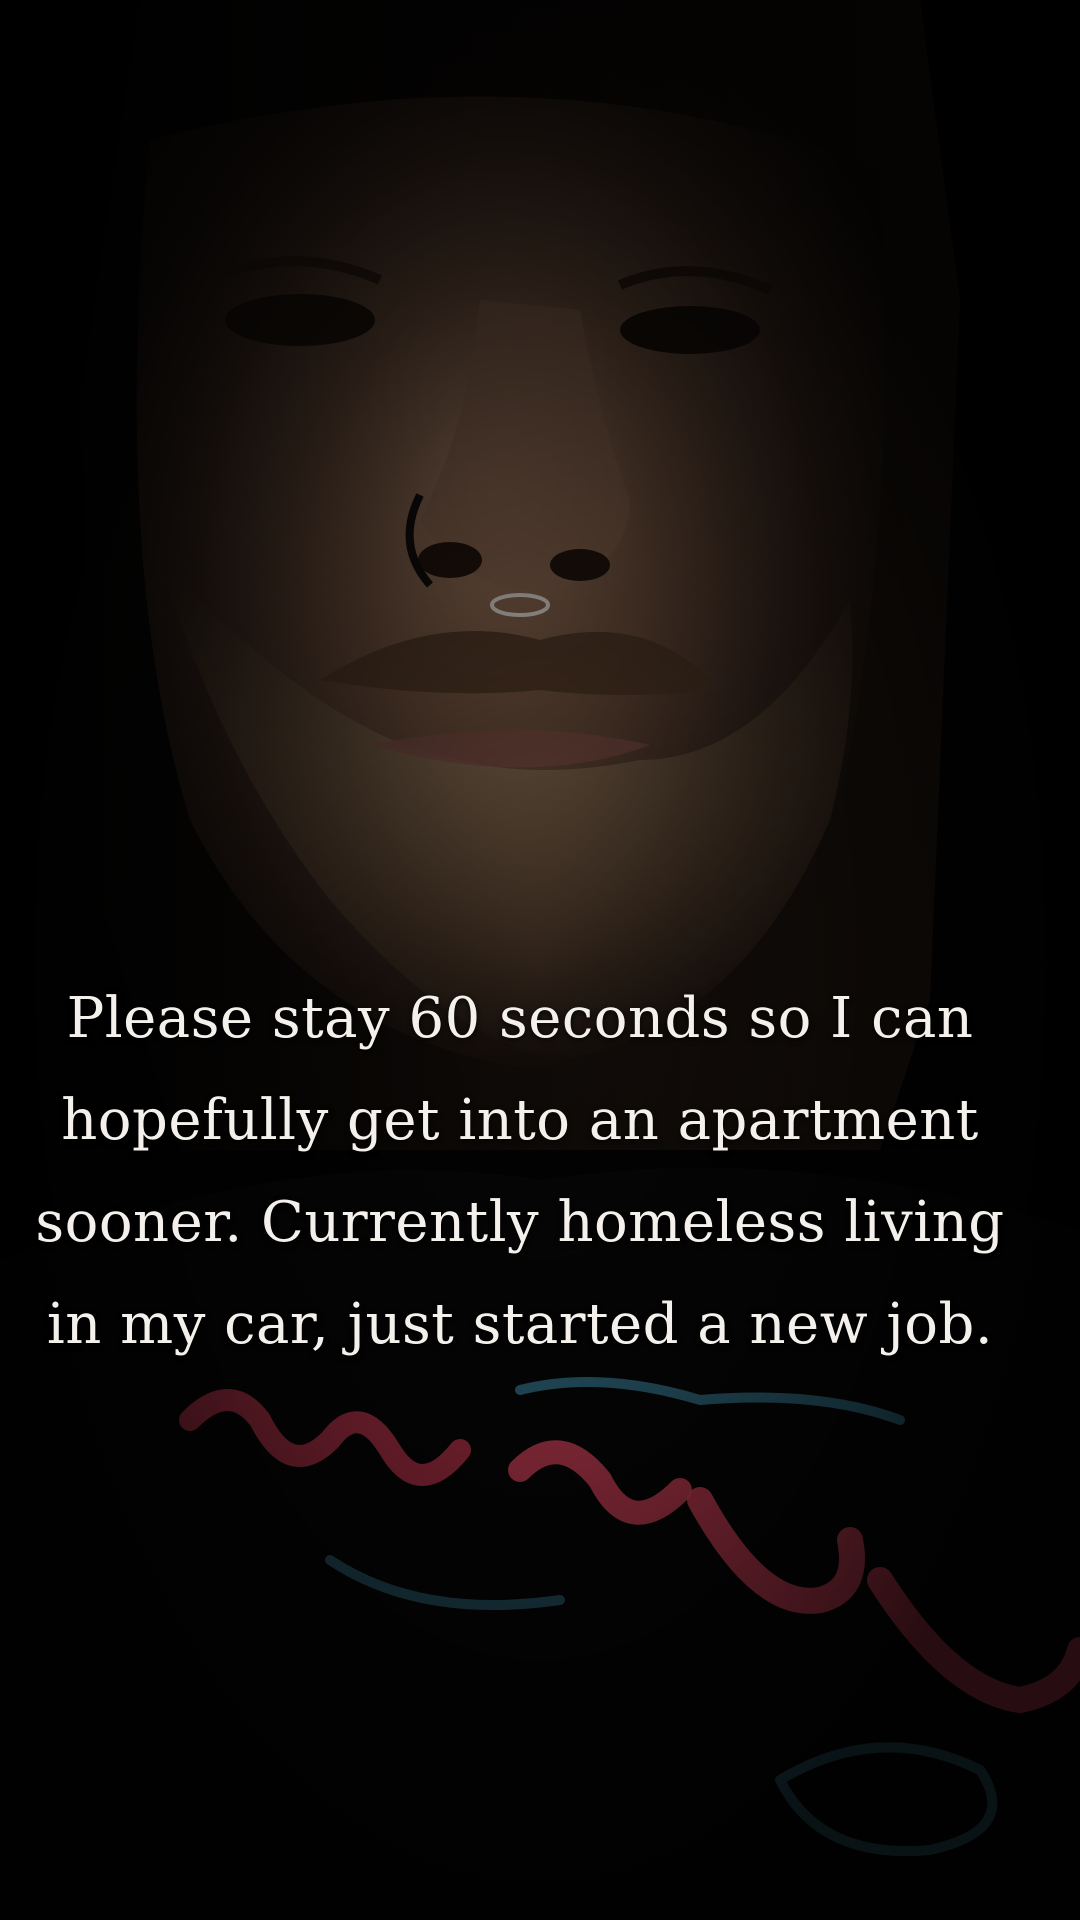 The width and height of the screenshot is (1080, 1920). What do you see at coordinates (520, 1018) in the screenshot?
I see `caption-line-1: Please stay 60 seconds so I can` at bounding box center [520, 1018].